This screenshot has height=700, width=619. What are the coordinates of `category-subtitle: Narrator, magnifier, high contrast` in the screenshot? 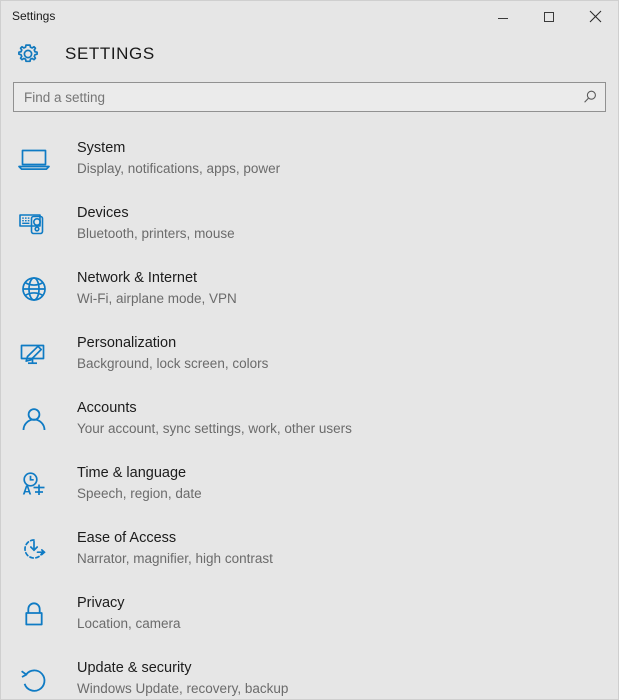 It's located at (175, 558).